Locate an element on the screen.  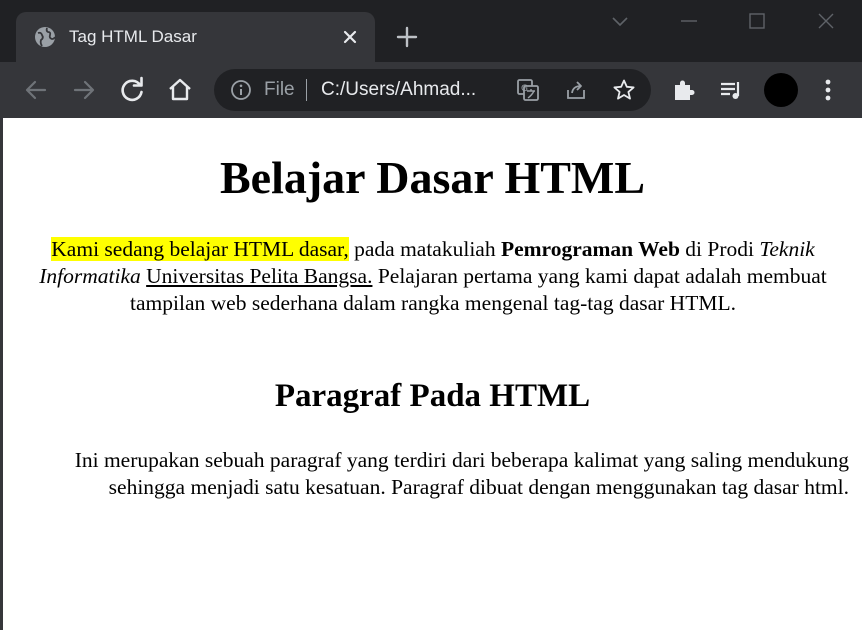
browser-toolbar: File C:/Users/Ahmad... G is located at coordinates (431, 90).